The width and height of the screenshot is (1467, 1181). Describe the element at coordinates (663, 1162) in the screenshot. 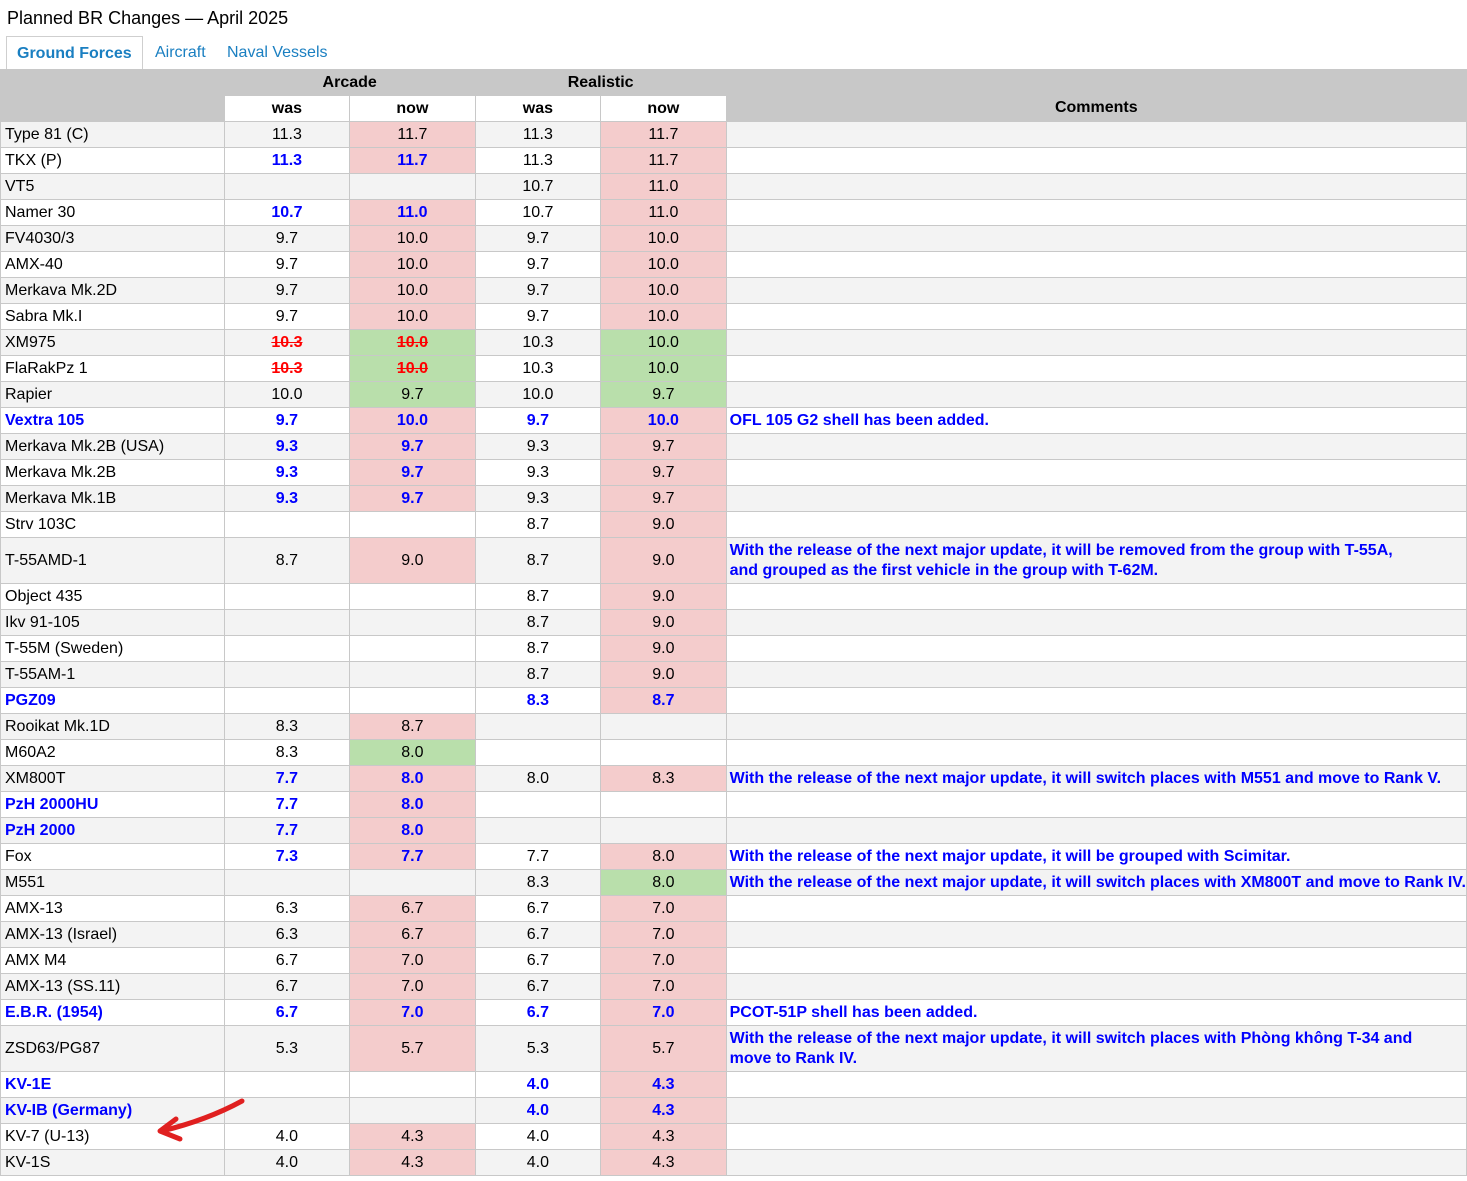

I see `realistic-now: 4.3` at that location.